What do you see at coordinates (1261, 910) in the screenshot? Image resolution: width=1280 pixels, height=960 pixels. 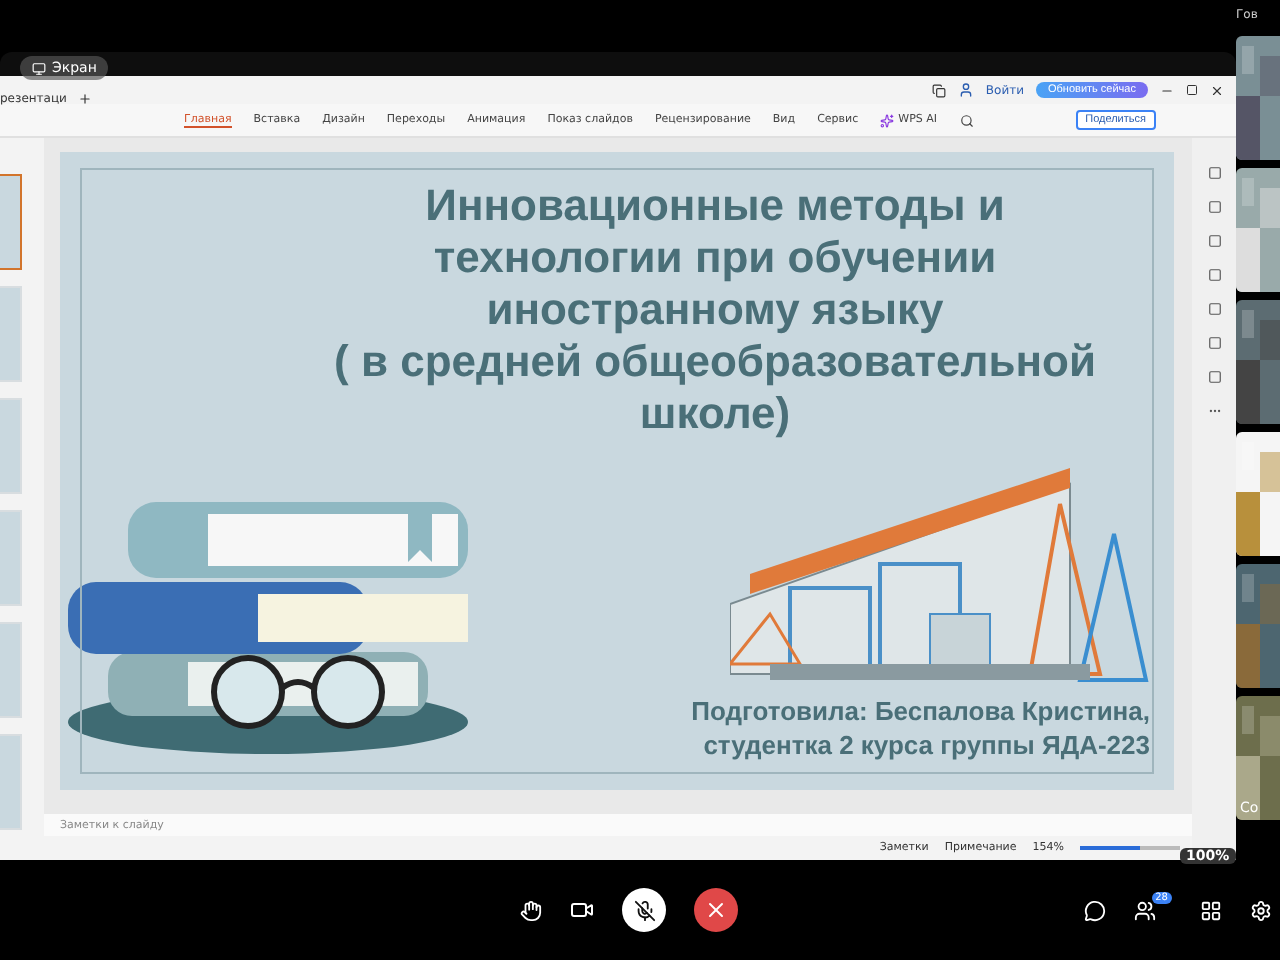 I see `settings-button` at bounding box center [1261, 910].